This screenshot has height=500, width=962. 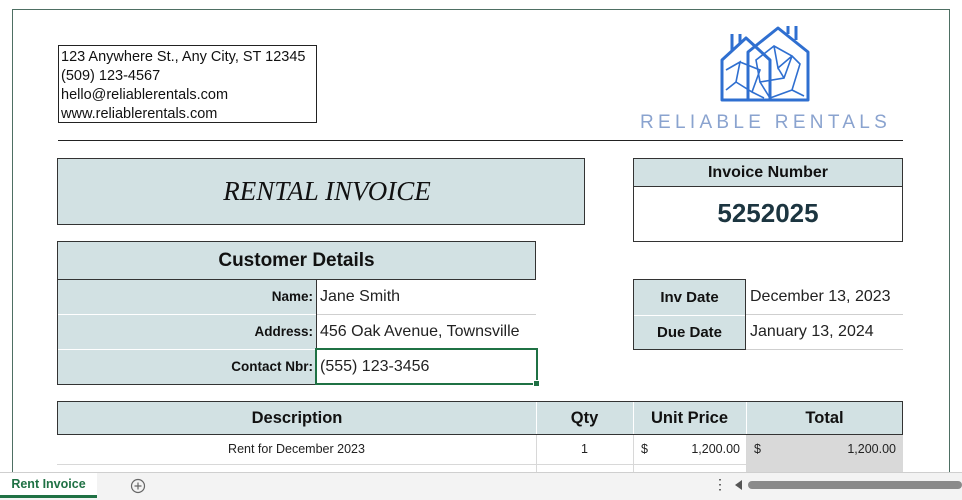 What do you see at coordinates (297, 417) in the screenshot?
I see `column-header-description: Description` at bounding box center [297, 417].